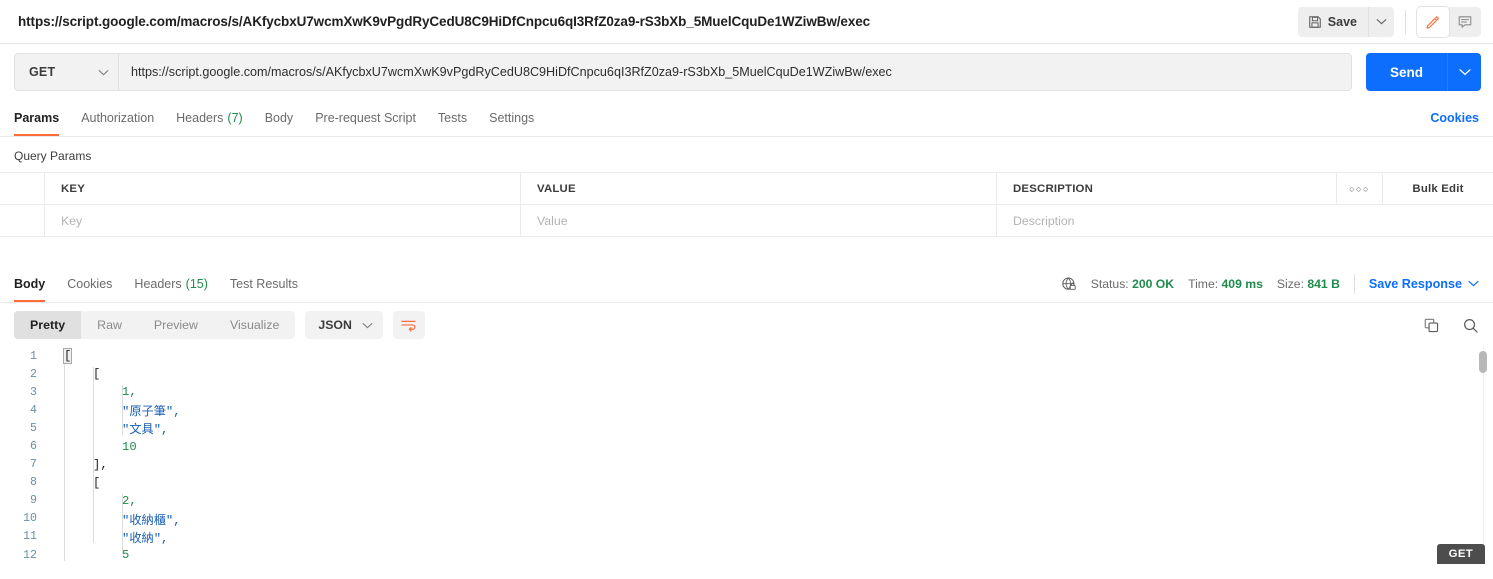  Describe the element at coordinates (1203, 283) in the screenshot. I see `time-label: Time:` at that location.